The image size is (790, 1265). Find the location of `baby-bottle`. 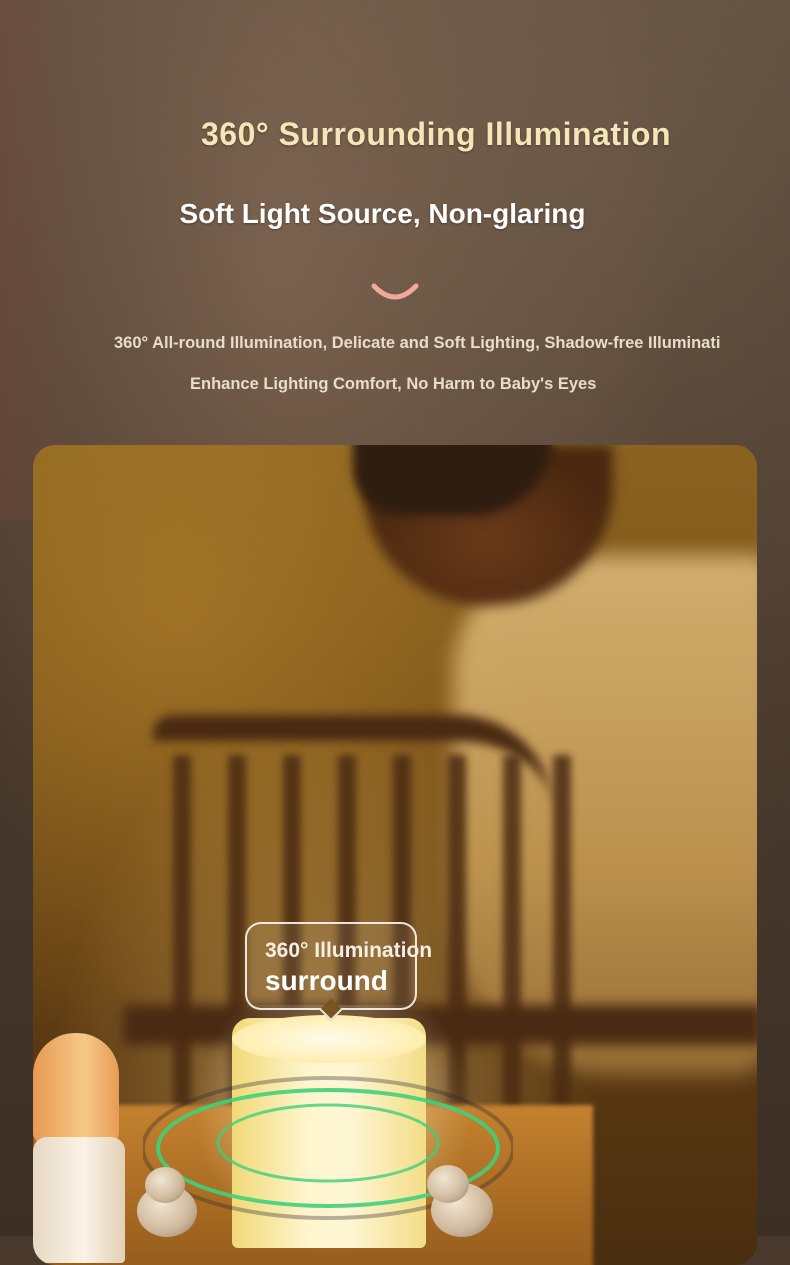

baby-bottle is located at coordinates (79, 1148).